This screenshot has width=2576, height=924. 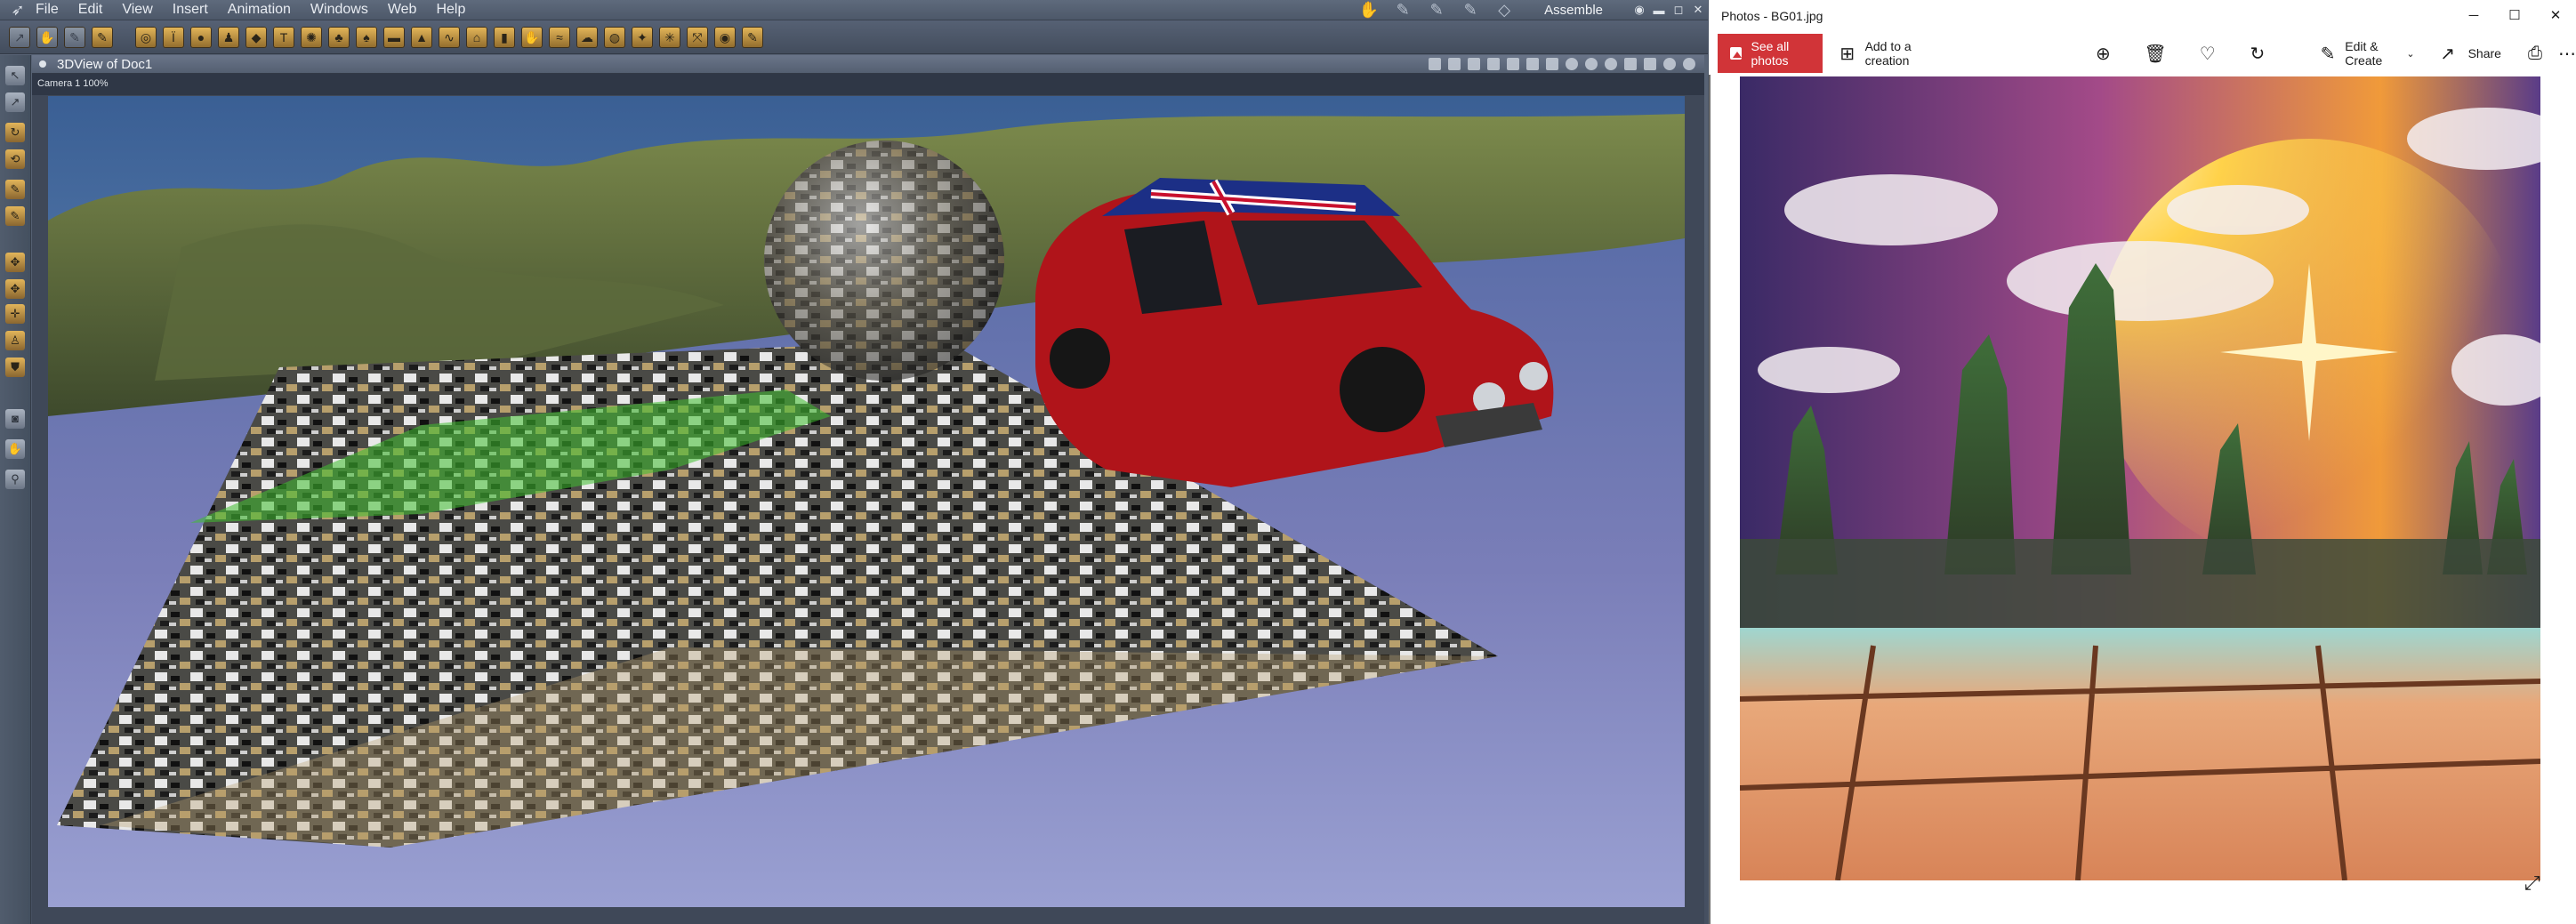 I want to click on select-tool-icon: ↗, so click(x=19, y=37).